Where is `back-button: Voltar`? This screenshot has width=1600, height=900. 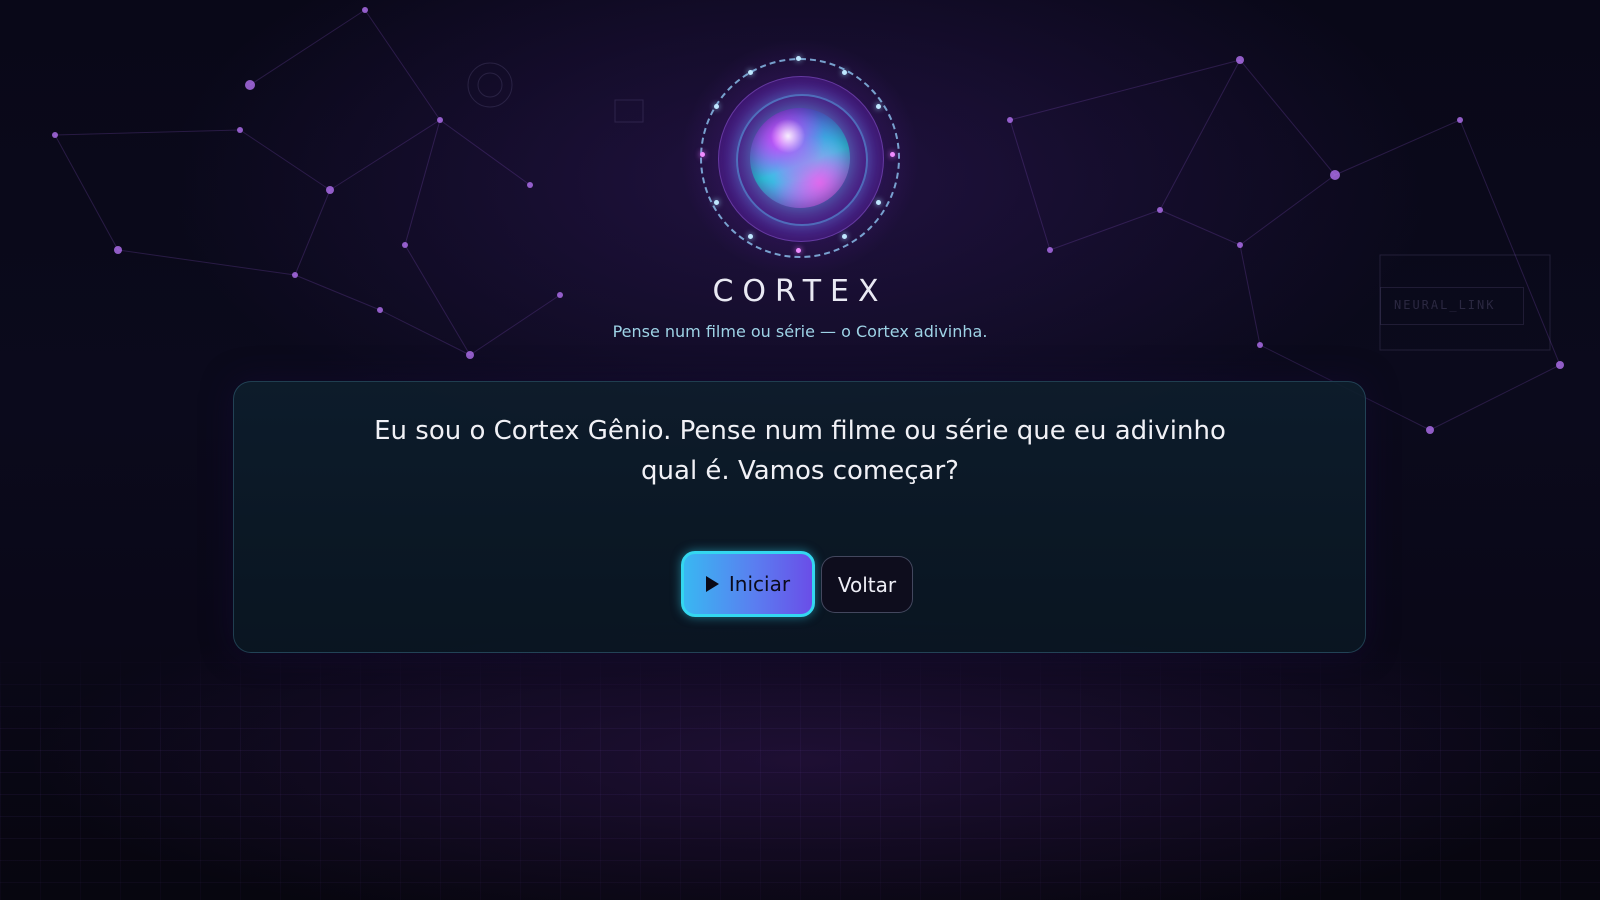
back-button: Voltar is located at coordinates (867, 584).